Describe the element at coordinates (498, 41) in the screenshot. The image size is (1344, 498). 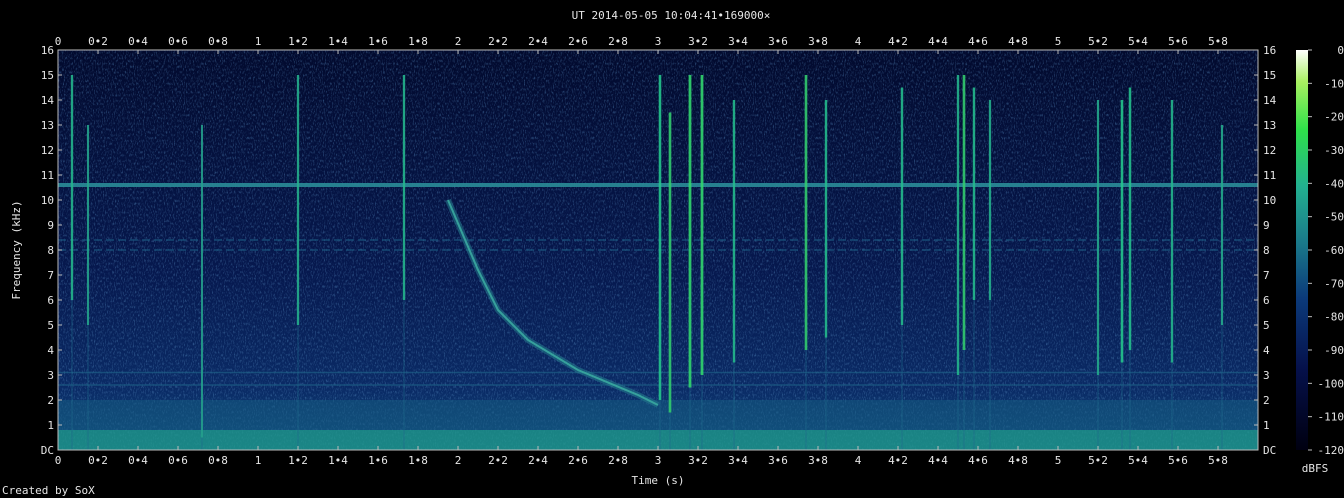
I see `x-tick-label-top: 2•2` at that location.